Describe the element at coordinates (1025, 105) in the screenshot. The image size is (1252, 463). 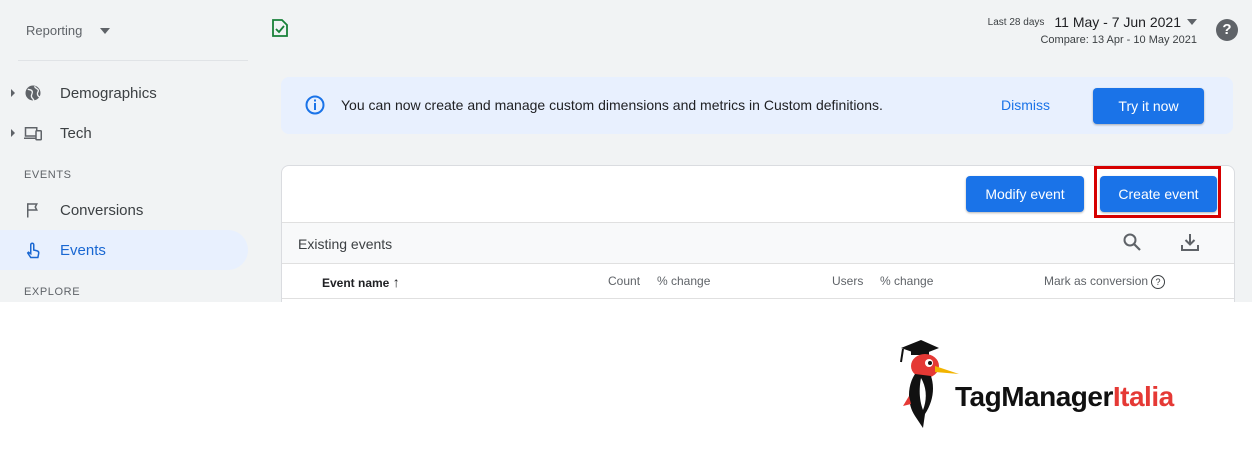
I see `dismiss-button: Dismiss` at that location.